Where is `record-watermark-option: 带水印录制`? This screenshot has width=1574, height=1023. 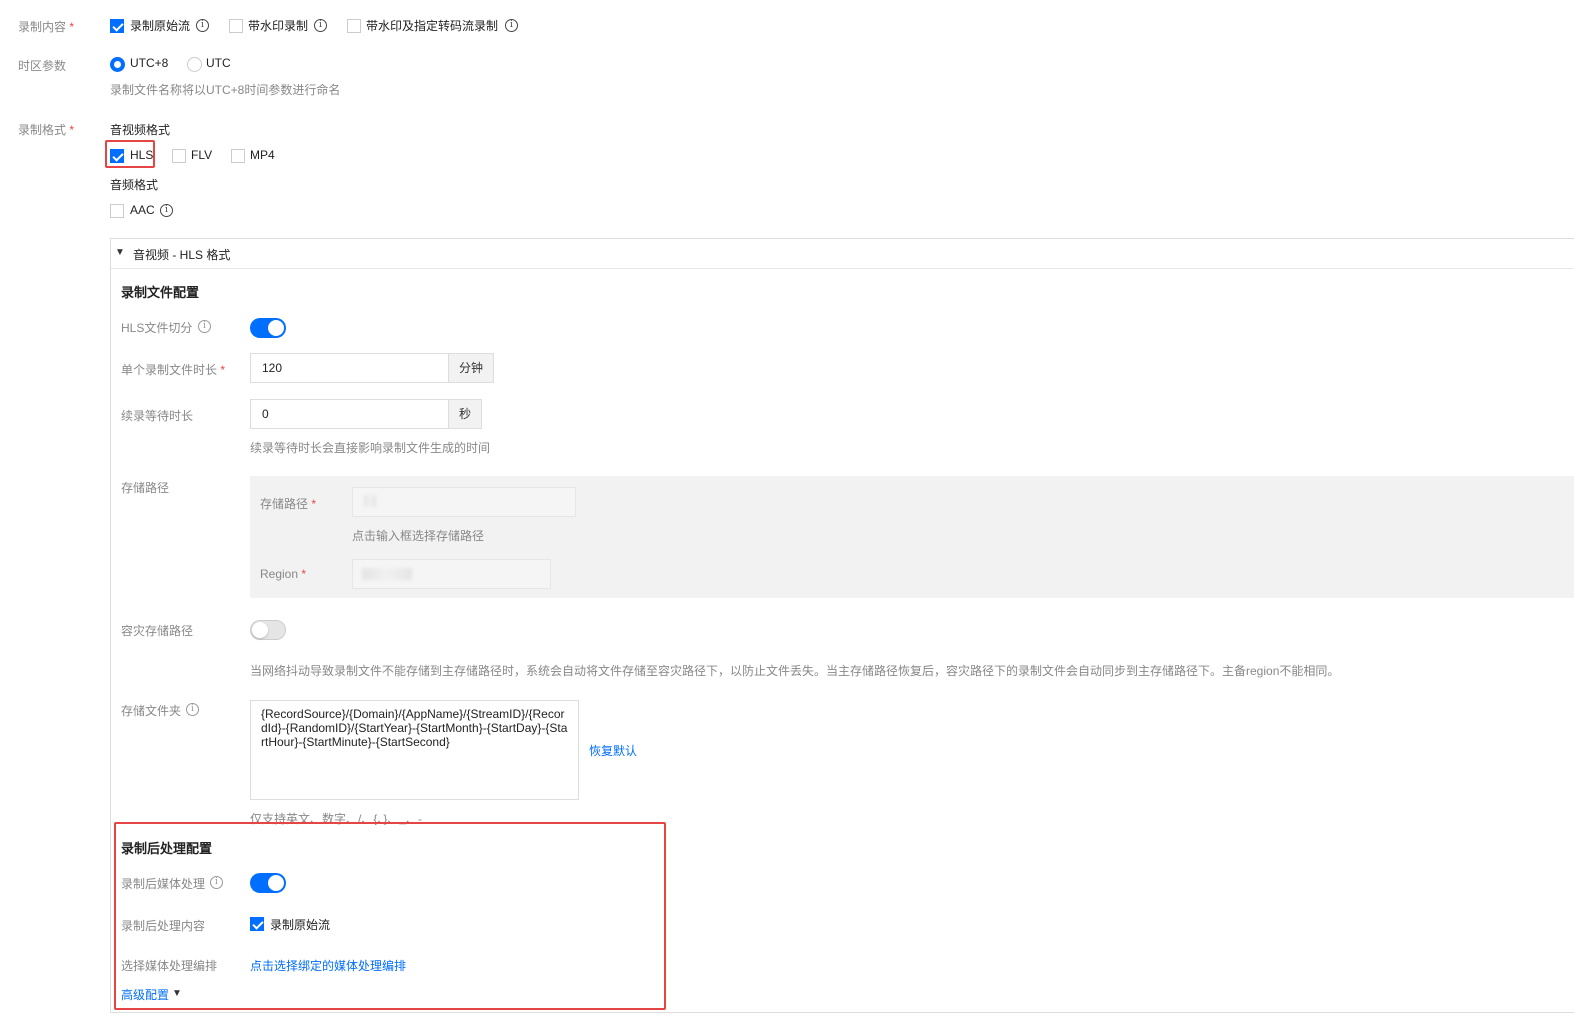 record-watermark-option: 带水印录制 is located at coordinates (278, 25).